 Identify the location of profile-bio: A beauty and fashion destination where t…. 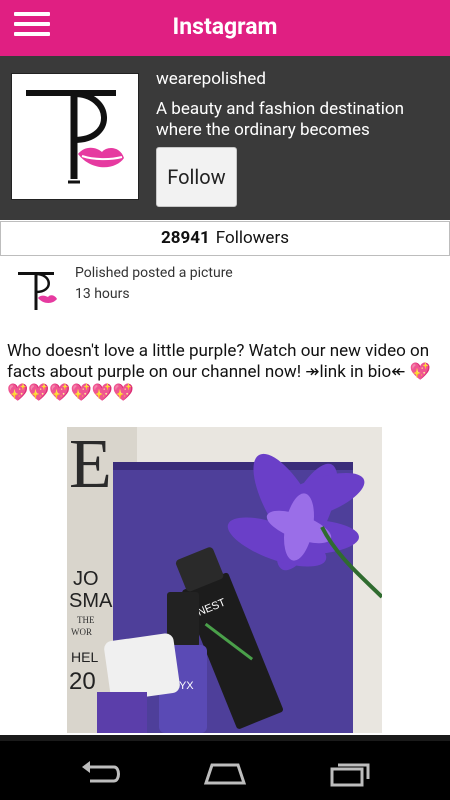
(280, 119).